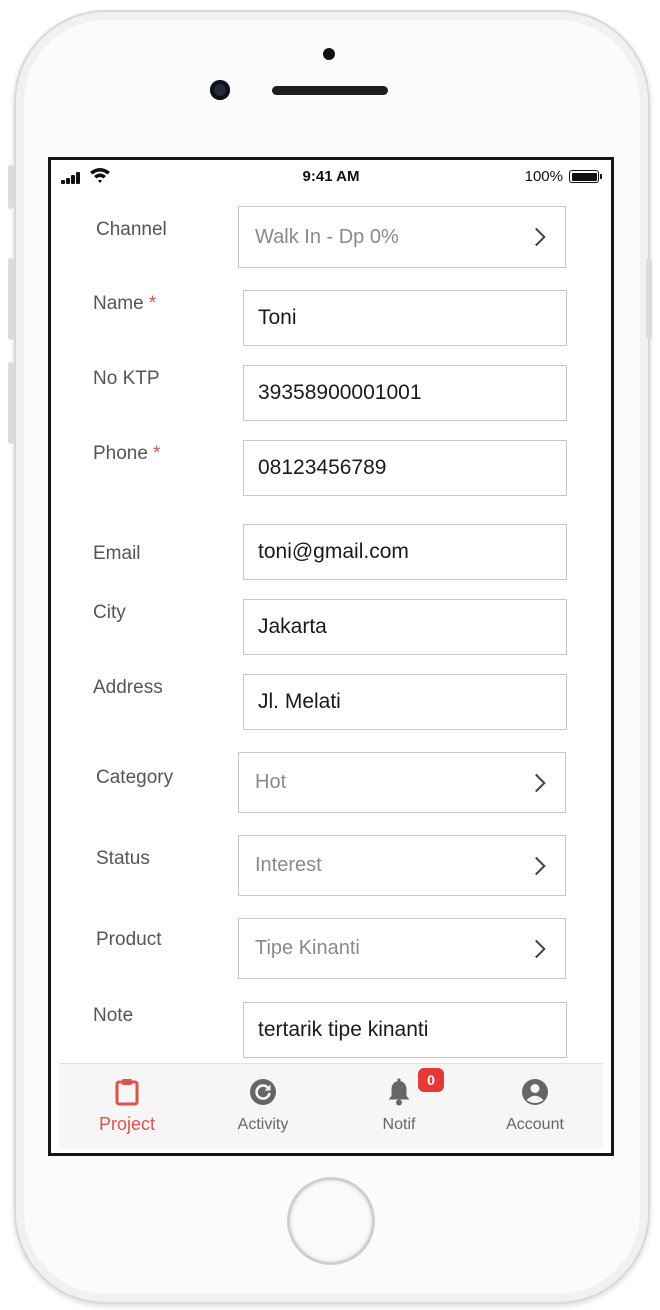  Describe the element at coordinates (405, 702) in the screenshot. I see `address-field: Jl. Melati` at that location.